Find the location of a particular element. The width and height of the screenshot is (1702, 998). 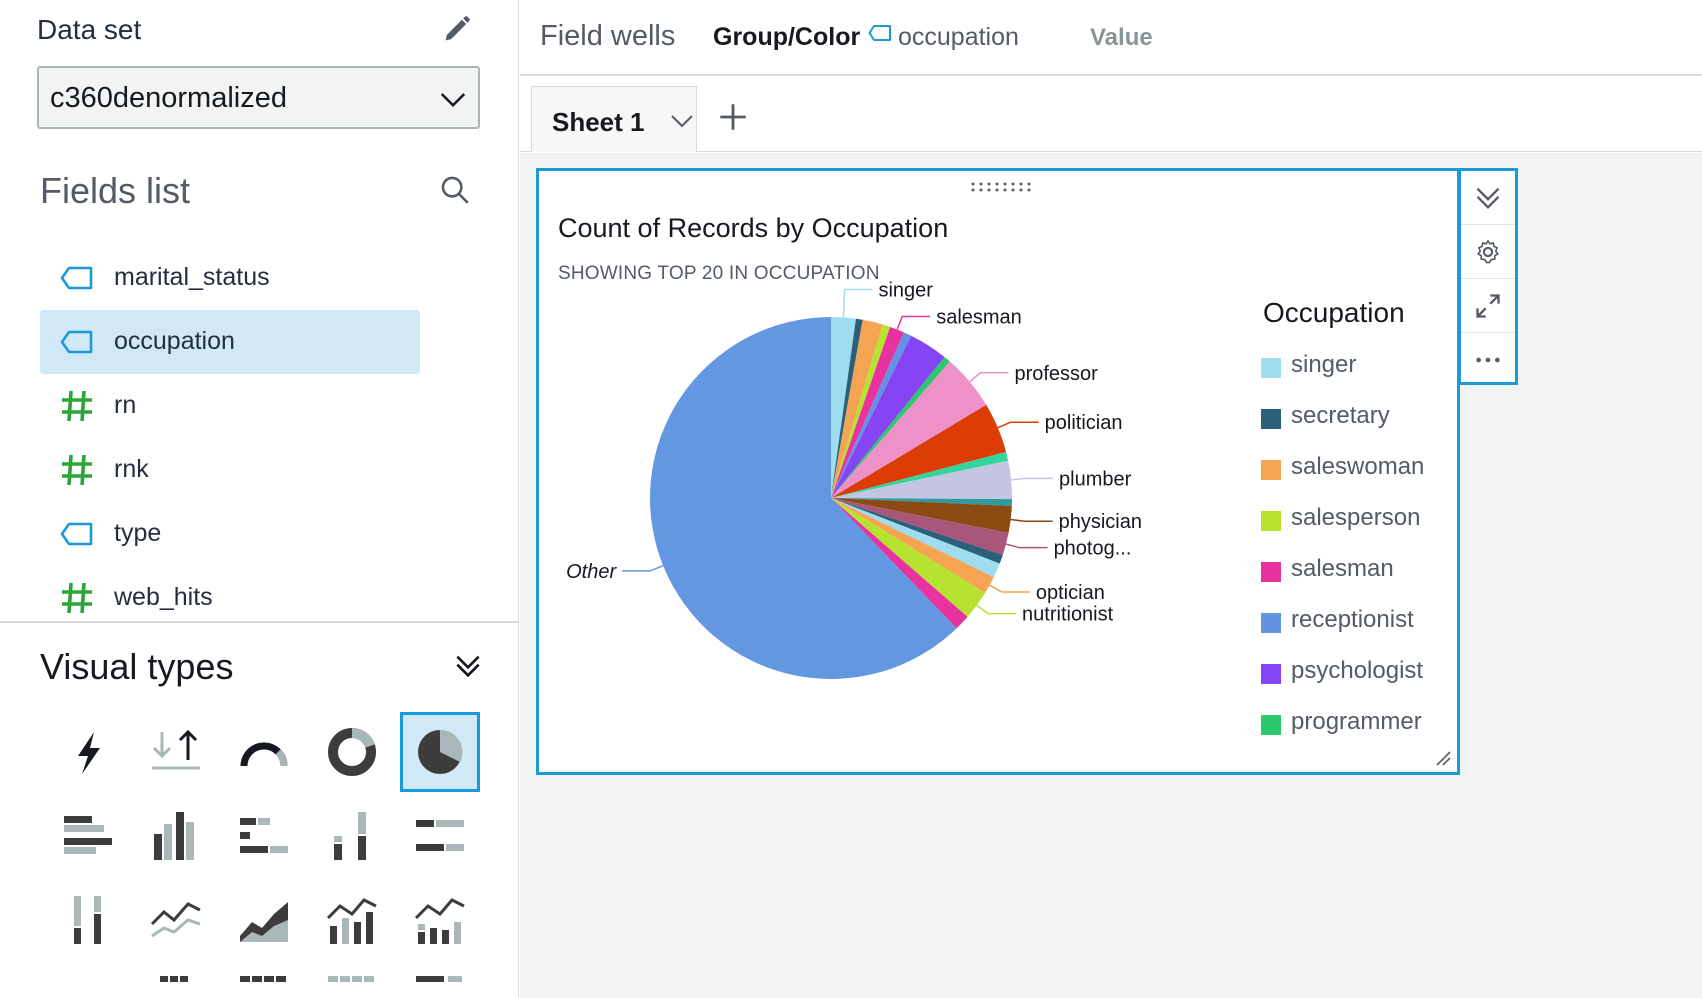

area-visual-type is located at coordinates (264, 920).